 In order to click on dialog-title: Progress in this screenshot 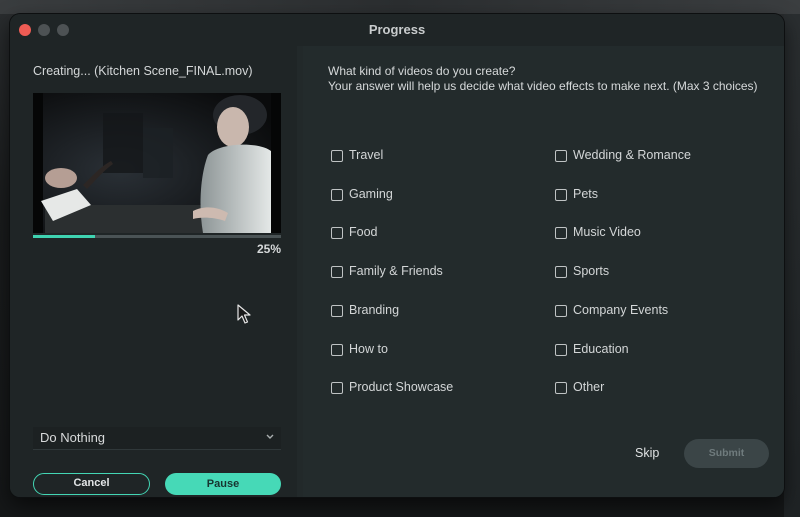, I will do `click(397, 29)`.